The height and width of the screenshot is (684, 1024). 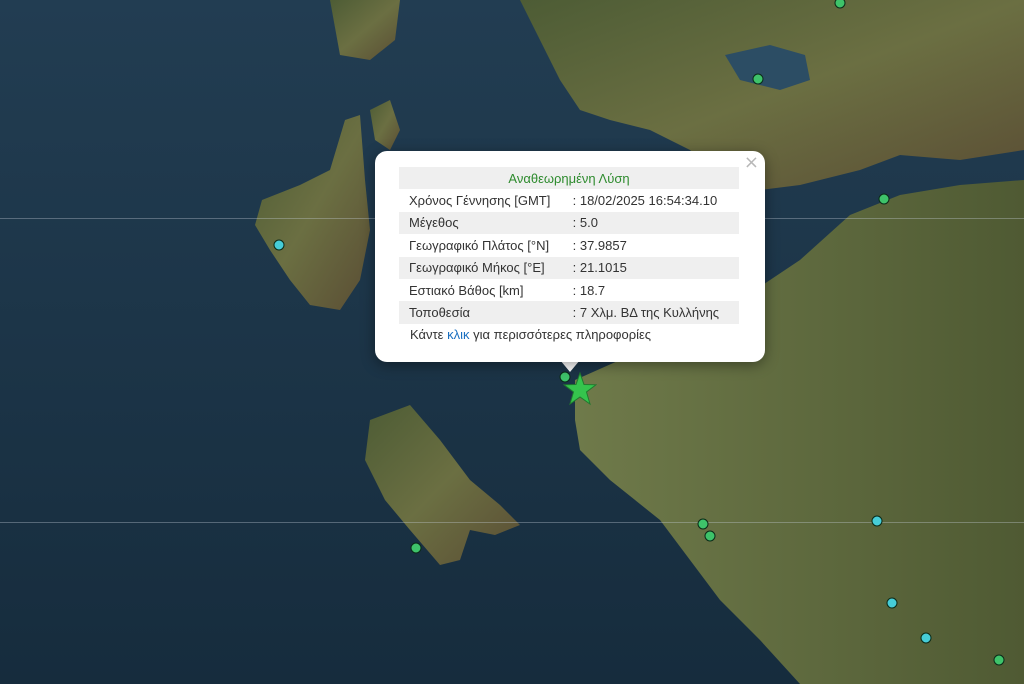 I want to click on footer-suffix: για περισσότερες πληροφορίες, so click(x=560, y=334).